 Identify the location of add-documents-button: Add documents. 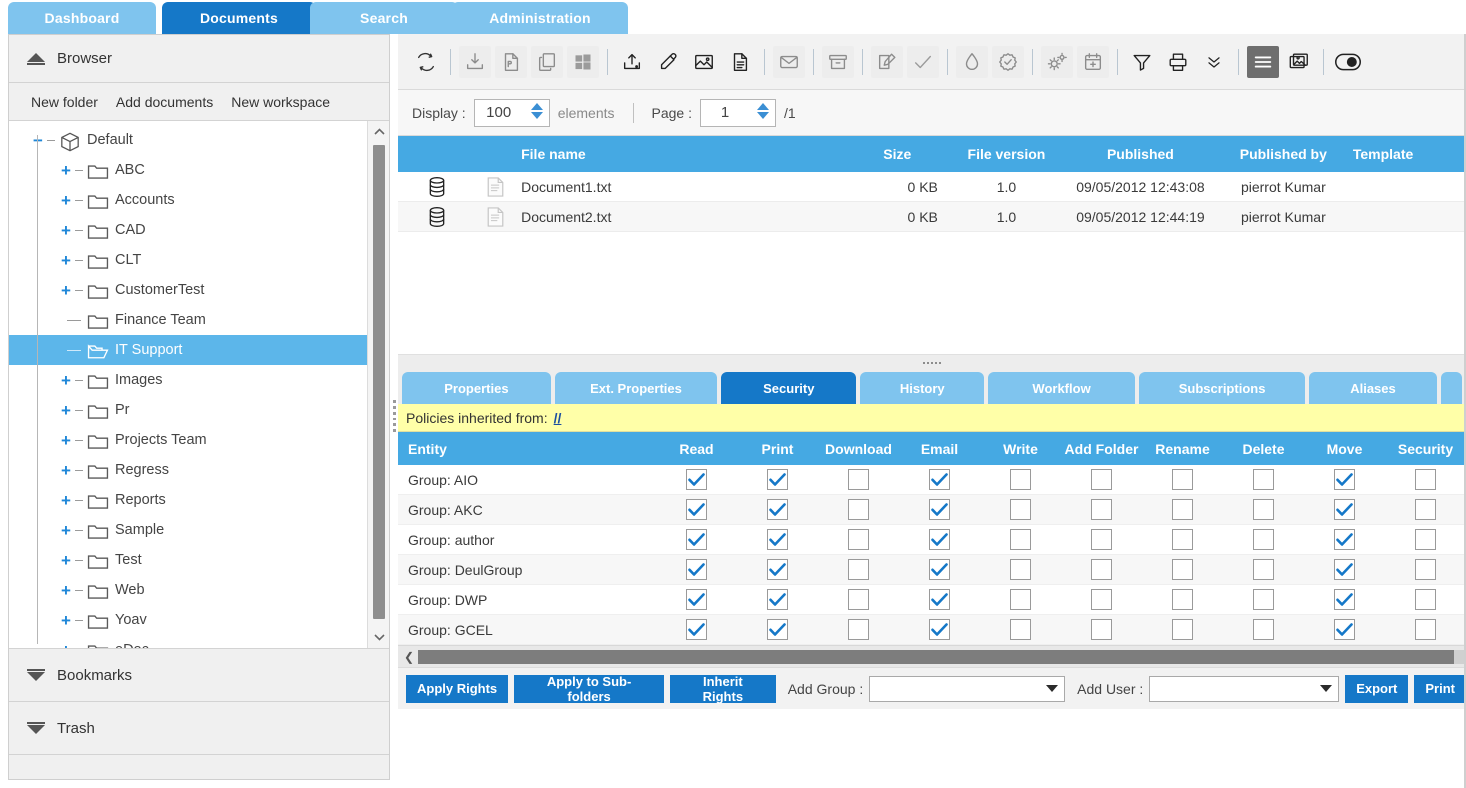
(164, 102).